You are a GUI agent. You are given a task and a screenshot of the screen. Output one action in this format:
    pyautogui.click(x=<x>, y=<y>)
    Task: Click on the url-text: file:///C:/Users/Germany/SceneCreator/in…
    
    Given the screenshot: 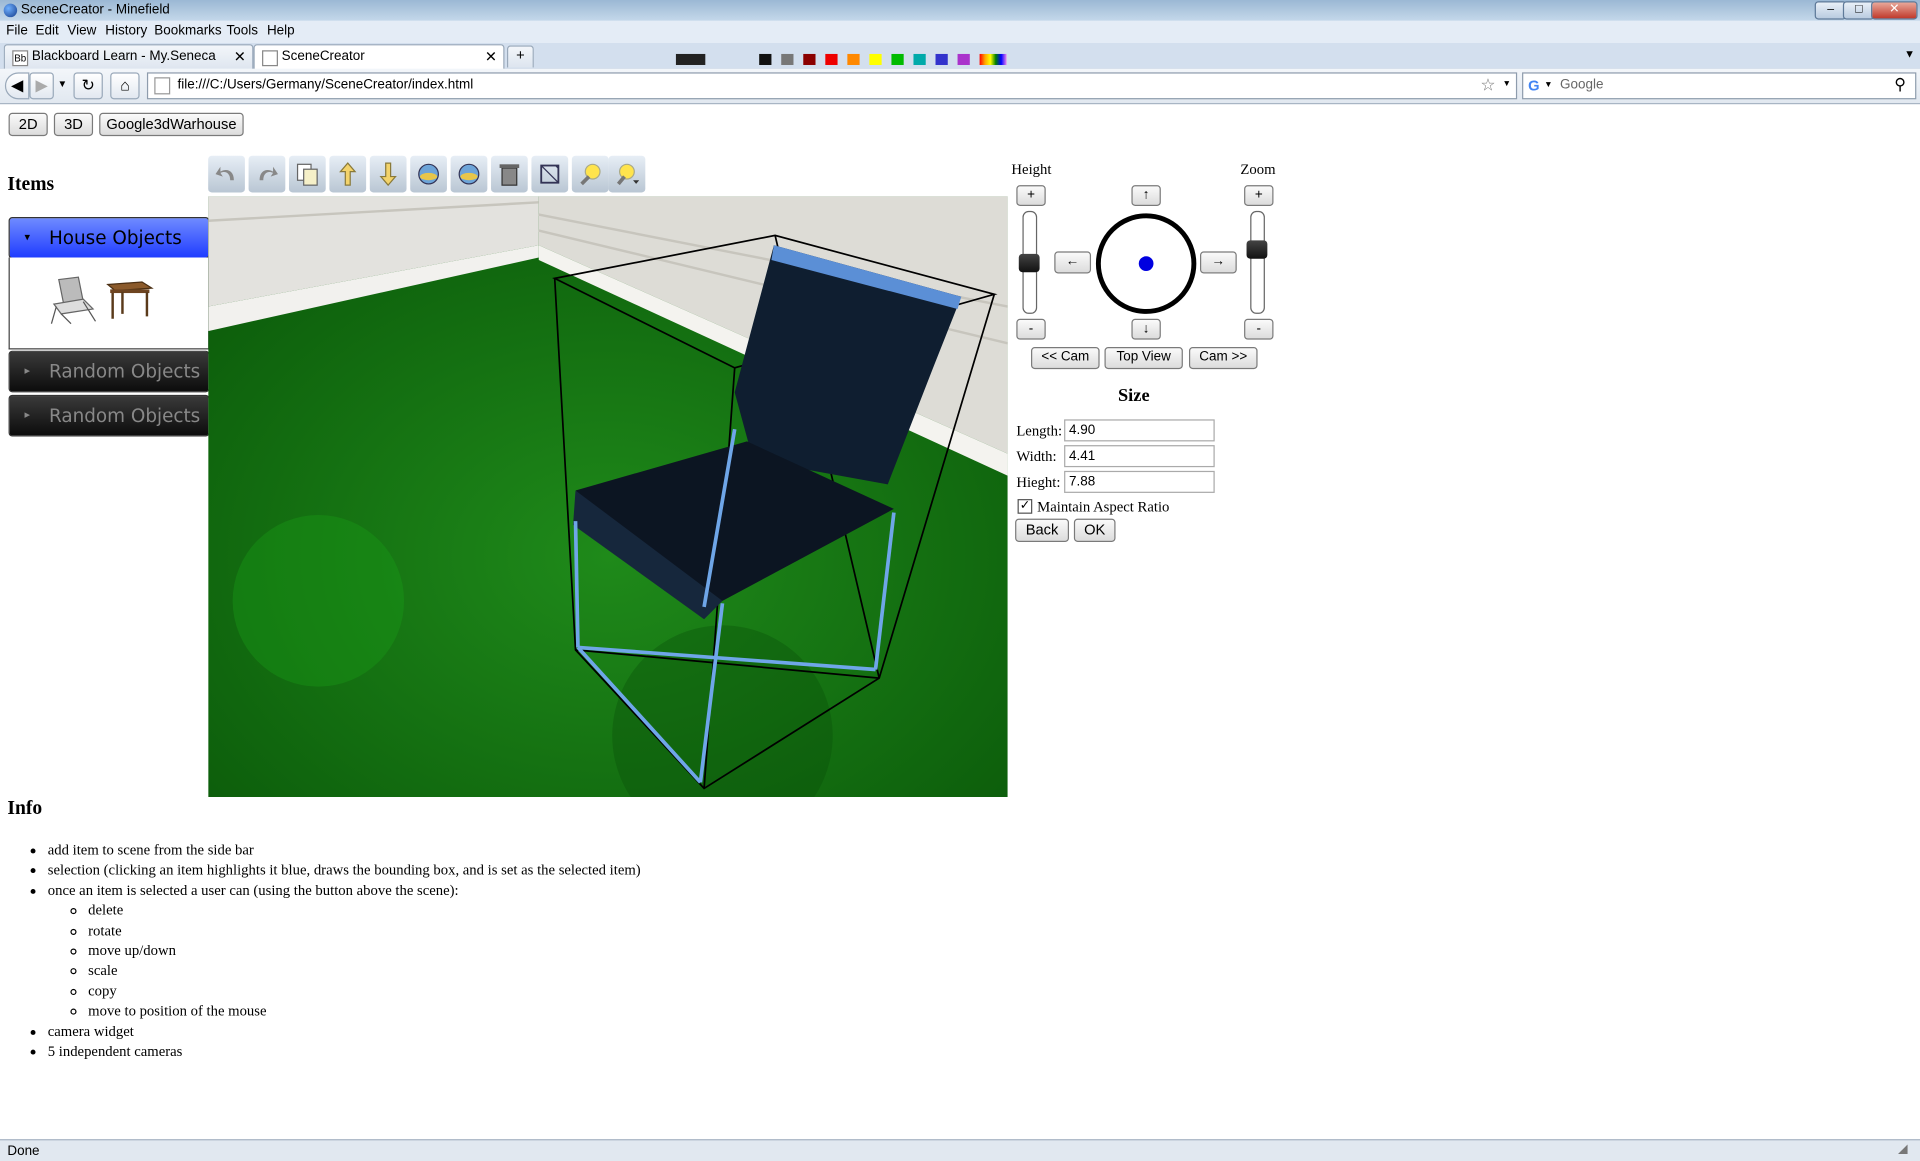 What is the action you would take?
    pyautogui.click(x=325, y=84)
    